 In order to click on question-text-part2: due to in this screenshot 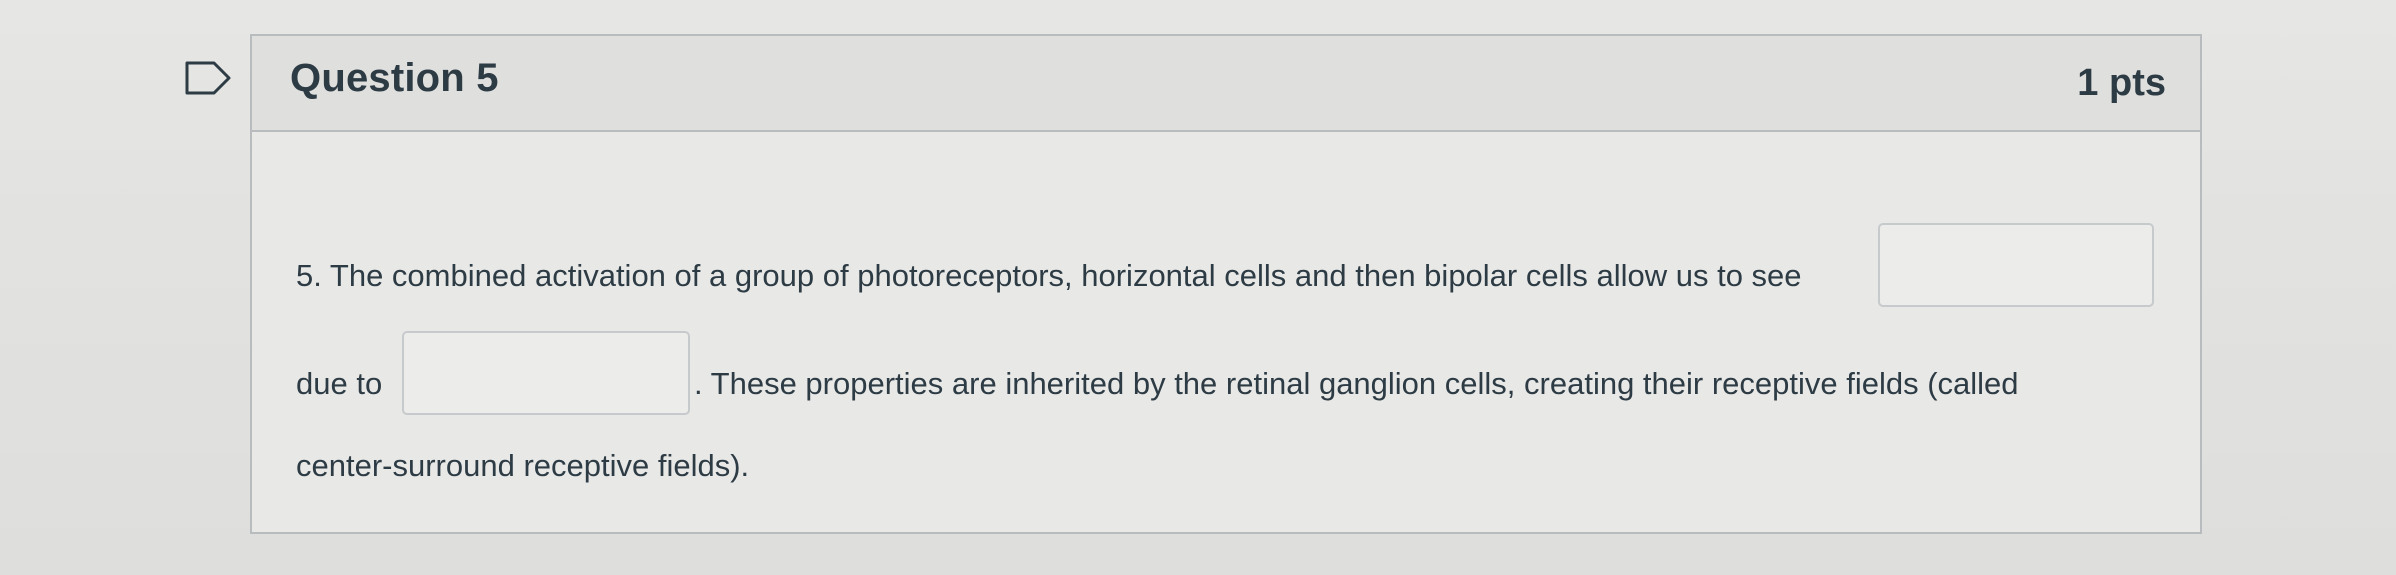, I will do `click(339, 383)`.